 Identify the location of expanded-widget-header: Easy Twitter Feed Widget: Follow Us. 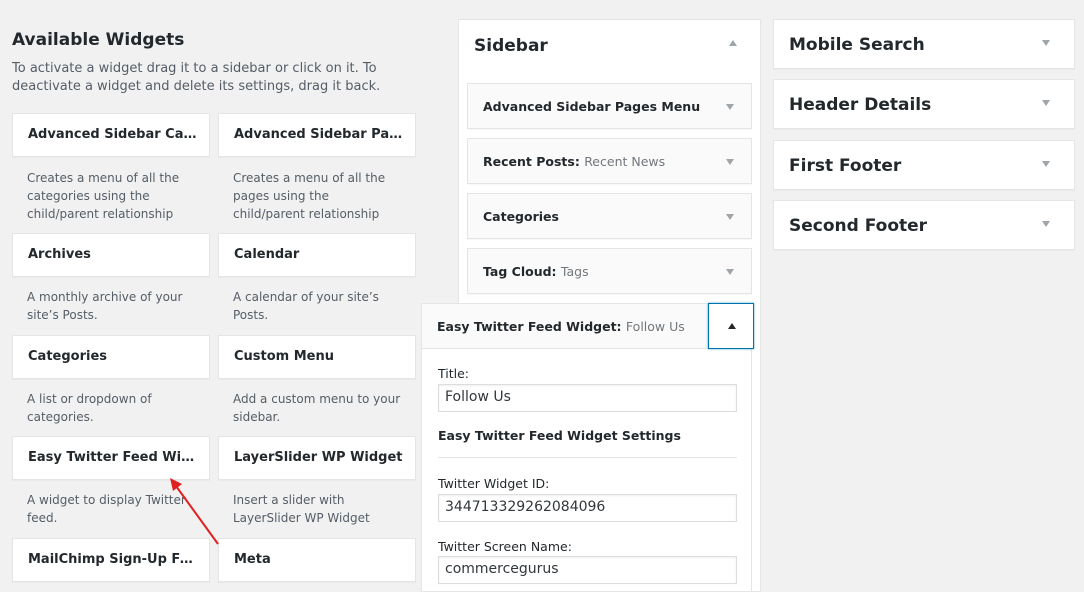
(588, 326).